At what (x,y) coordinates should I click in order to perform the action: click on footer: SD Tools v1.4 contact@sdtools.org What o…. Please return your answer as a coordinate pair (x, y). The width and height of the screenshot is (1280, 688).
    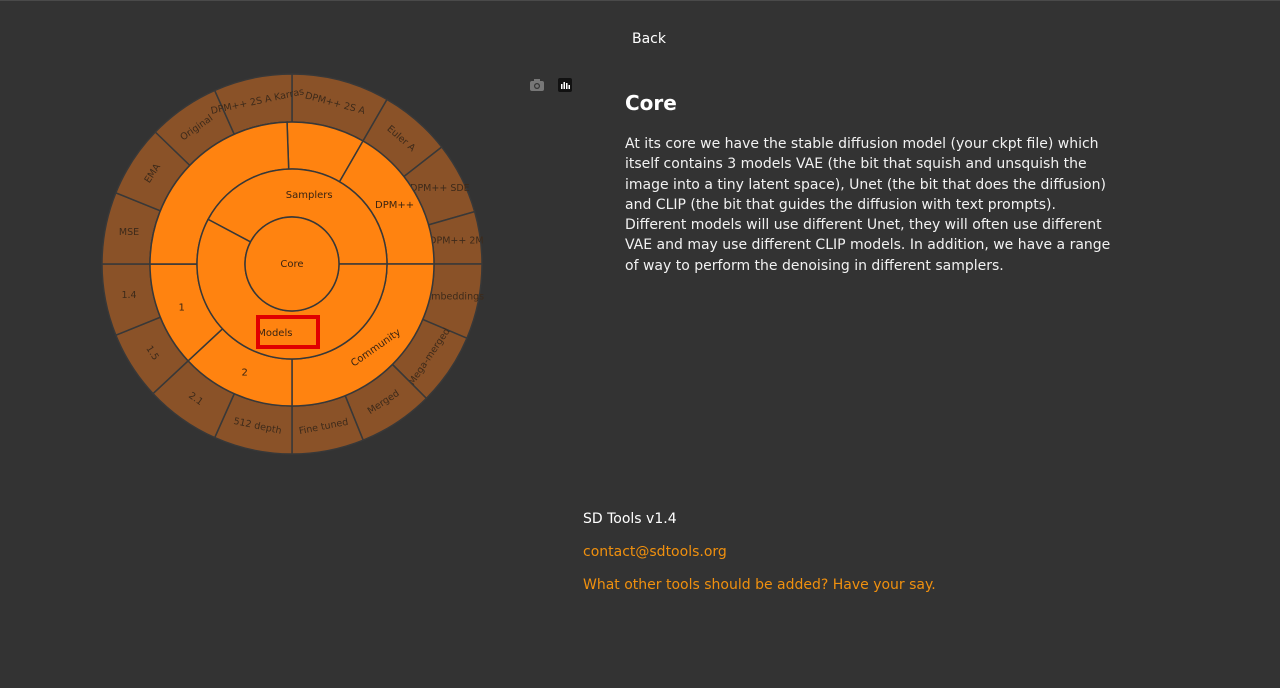
    Looking at the image, I should click on (759, 560).